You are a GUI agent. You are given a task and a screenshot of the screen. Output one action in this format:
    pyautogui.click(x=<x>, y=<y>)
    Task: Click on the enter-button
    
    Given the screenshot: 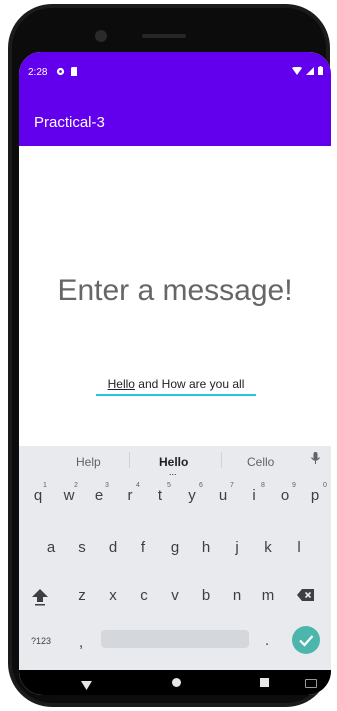 What is the action you would take?
    pyautogui.click(x=306, y=640)
    